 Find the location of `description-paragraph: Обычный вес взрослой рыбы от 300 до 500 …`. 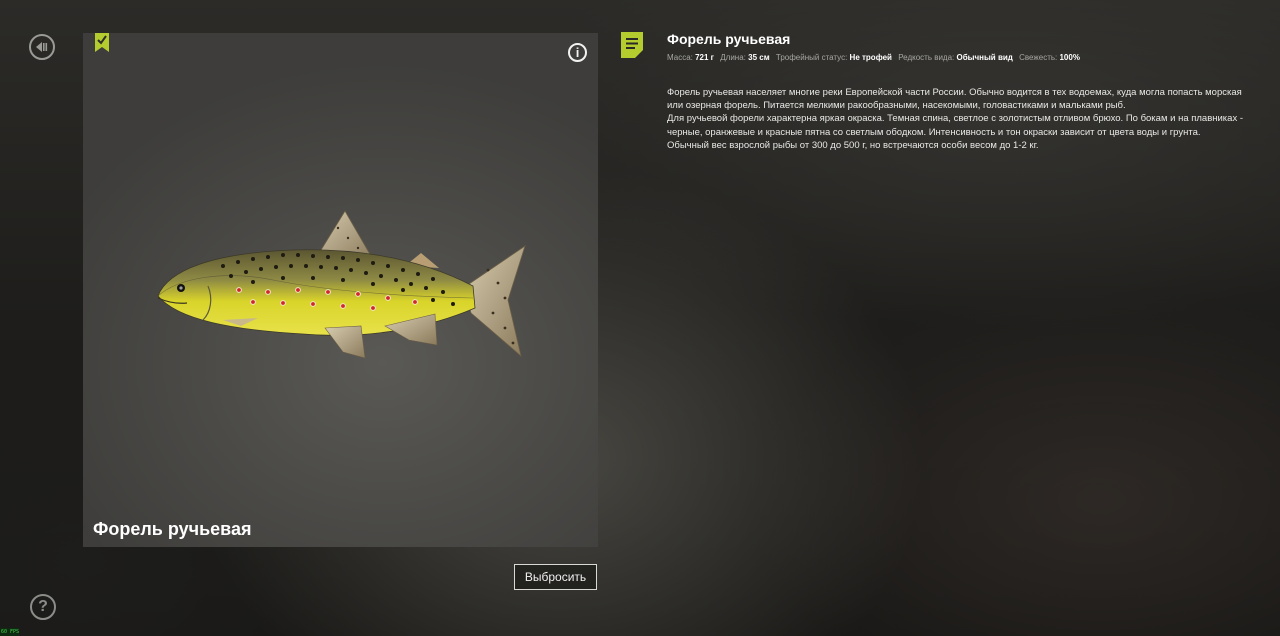

description-paragraph: Обычный вес взрослой рыбы от 300 до 500 … is located at coordinates (853, 145).